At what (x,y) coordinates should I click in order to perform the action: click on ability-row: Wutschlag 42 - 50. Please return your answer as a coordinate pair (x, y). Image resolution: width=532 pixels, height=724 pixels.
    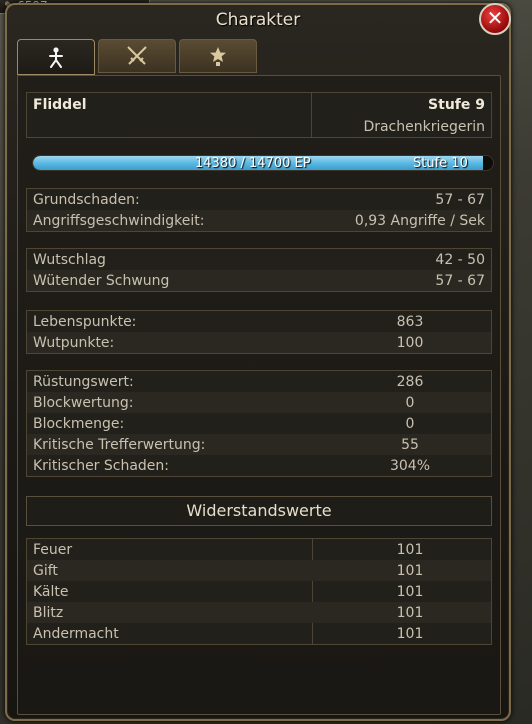
    Looking at the image, I should click on (259, 259).